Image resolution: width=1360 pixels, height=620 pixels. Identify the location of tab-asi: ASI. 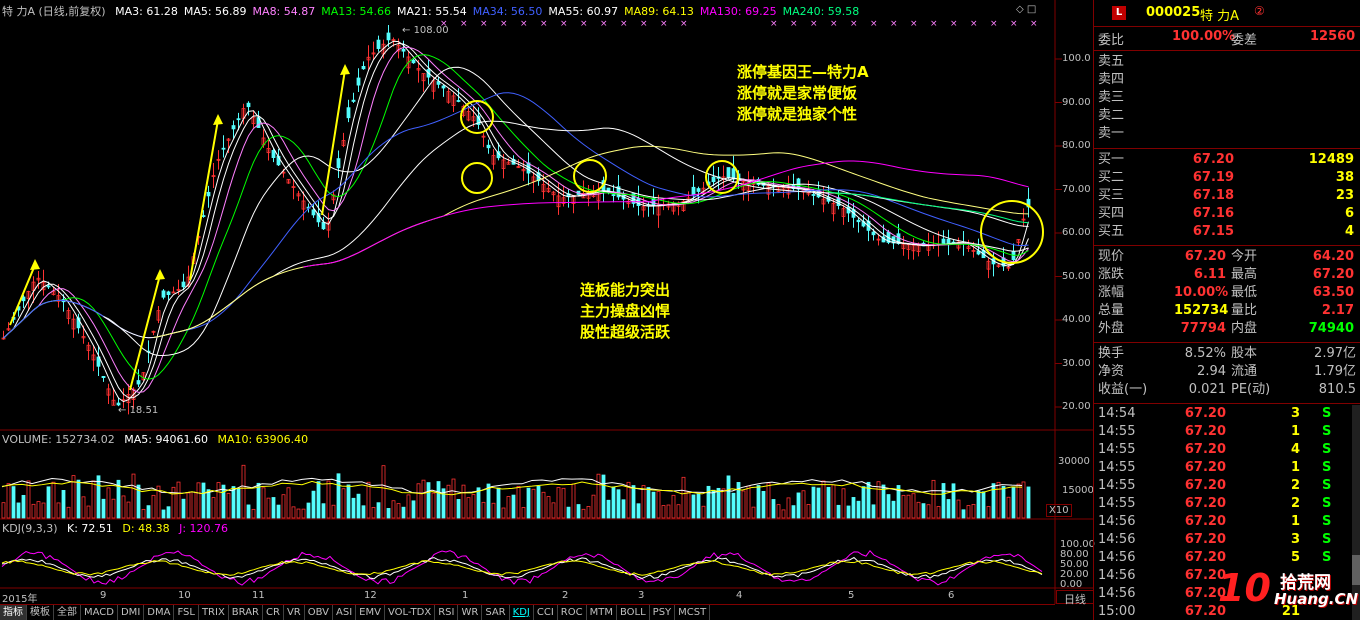
(345, 612).